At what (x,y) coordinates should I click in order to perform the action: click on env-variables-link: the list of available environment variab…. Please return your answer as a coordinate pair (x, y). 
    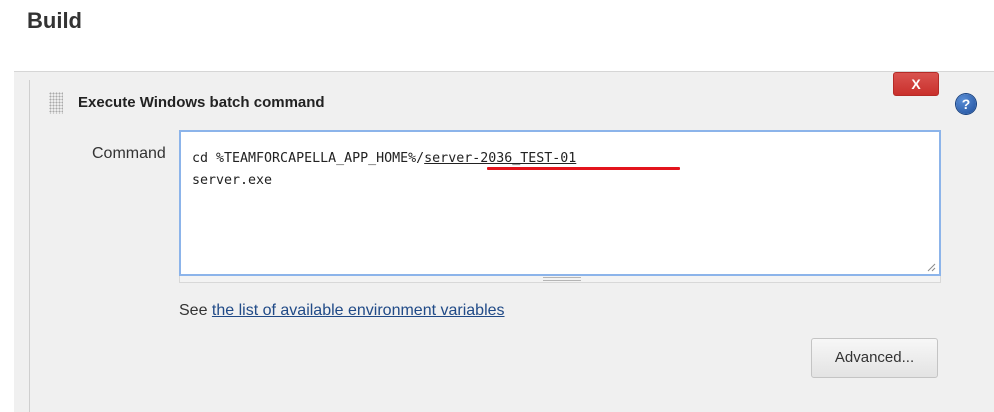
    Looking at the image, I should click on (358, 310).